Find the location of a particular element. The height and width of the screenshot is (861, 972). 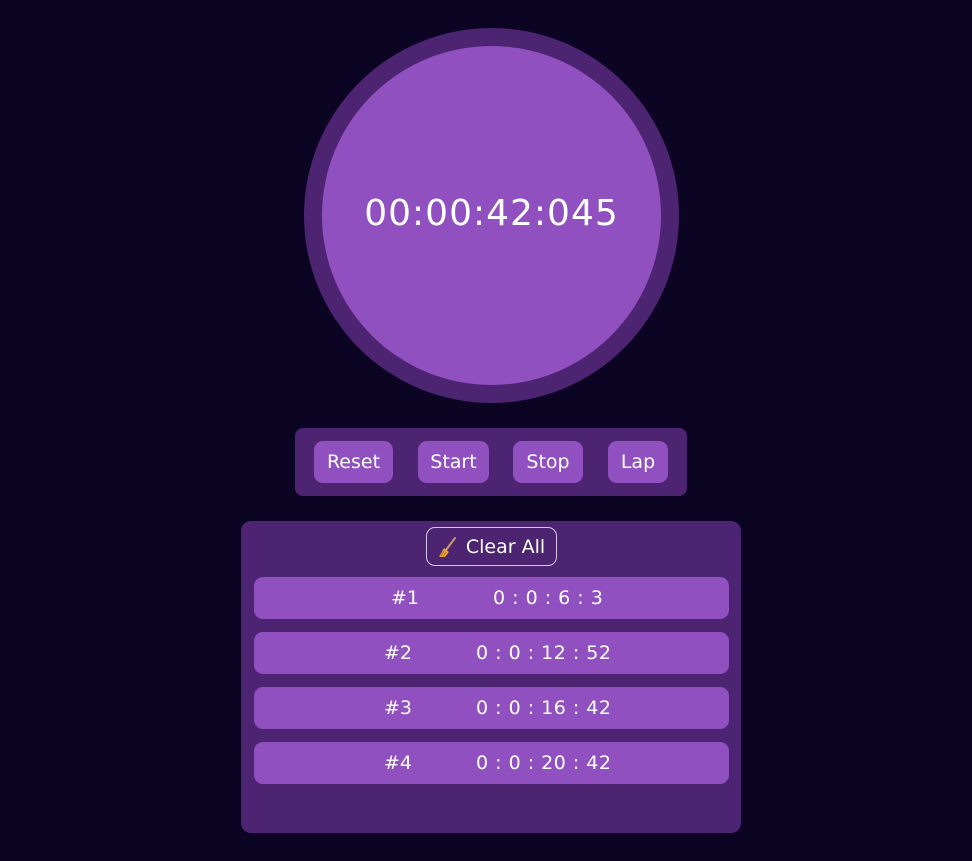

clear-all-label: Clear All is located at coordinates (505, 546).